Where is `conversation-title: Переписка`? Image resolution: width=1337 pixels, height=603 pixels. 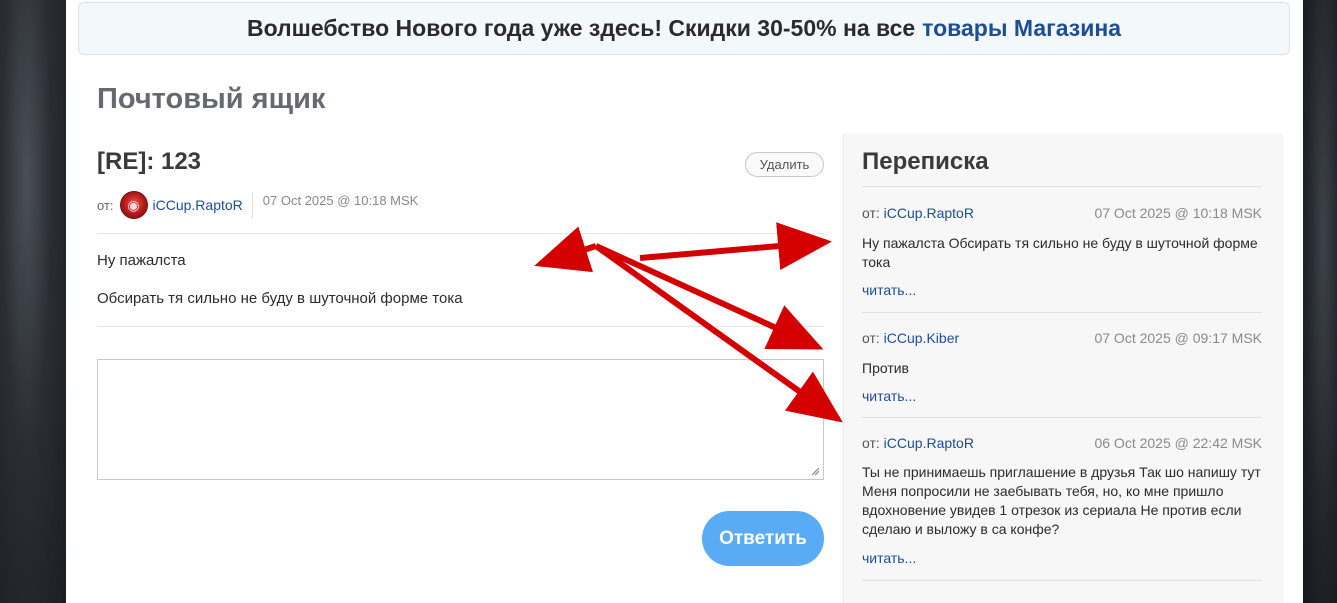 conversation-title: Переписка is located at coordinates (925, 161).